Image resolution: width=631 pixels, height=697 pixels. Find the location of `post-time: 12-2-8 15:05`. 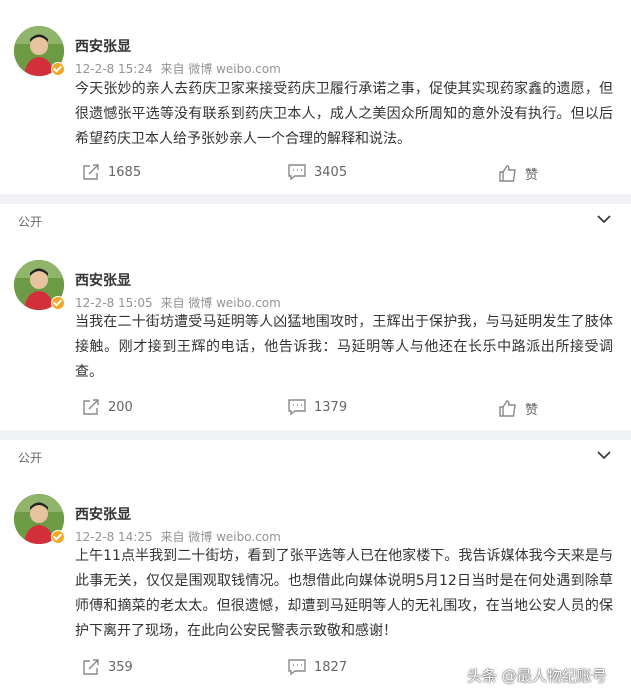

post-time: 12-2-8 15:05 is located at coordinates (114, 303).